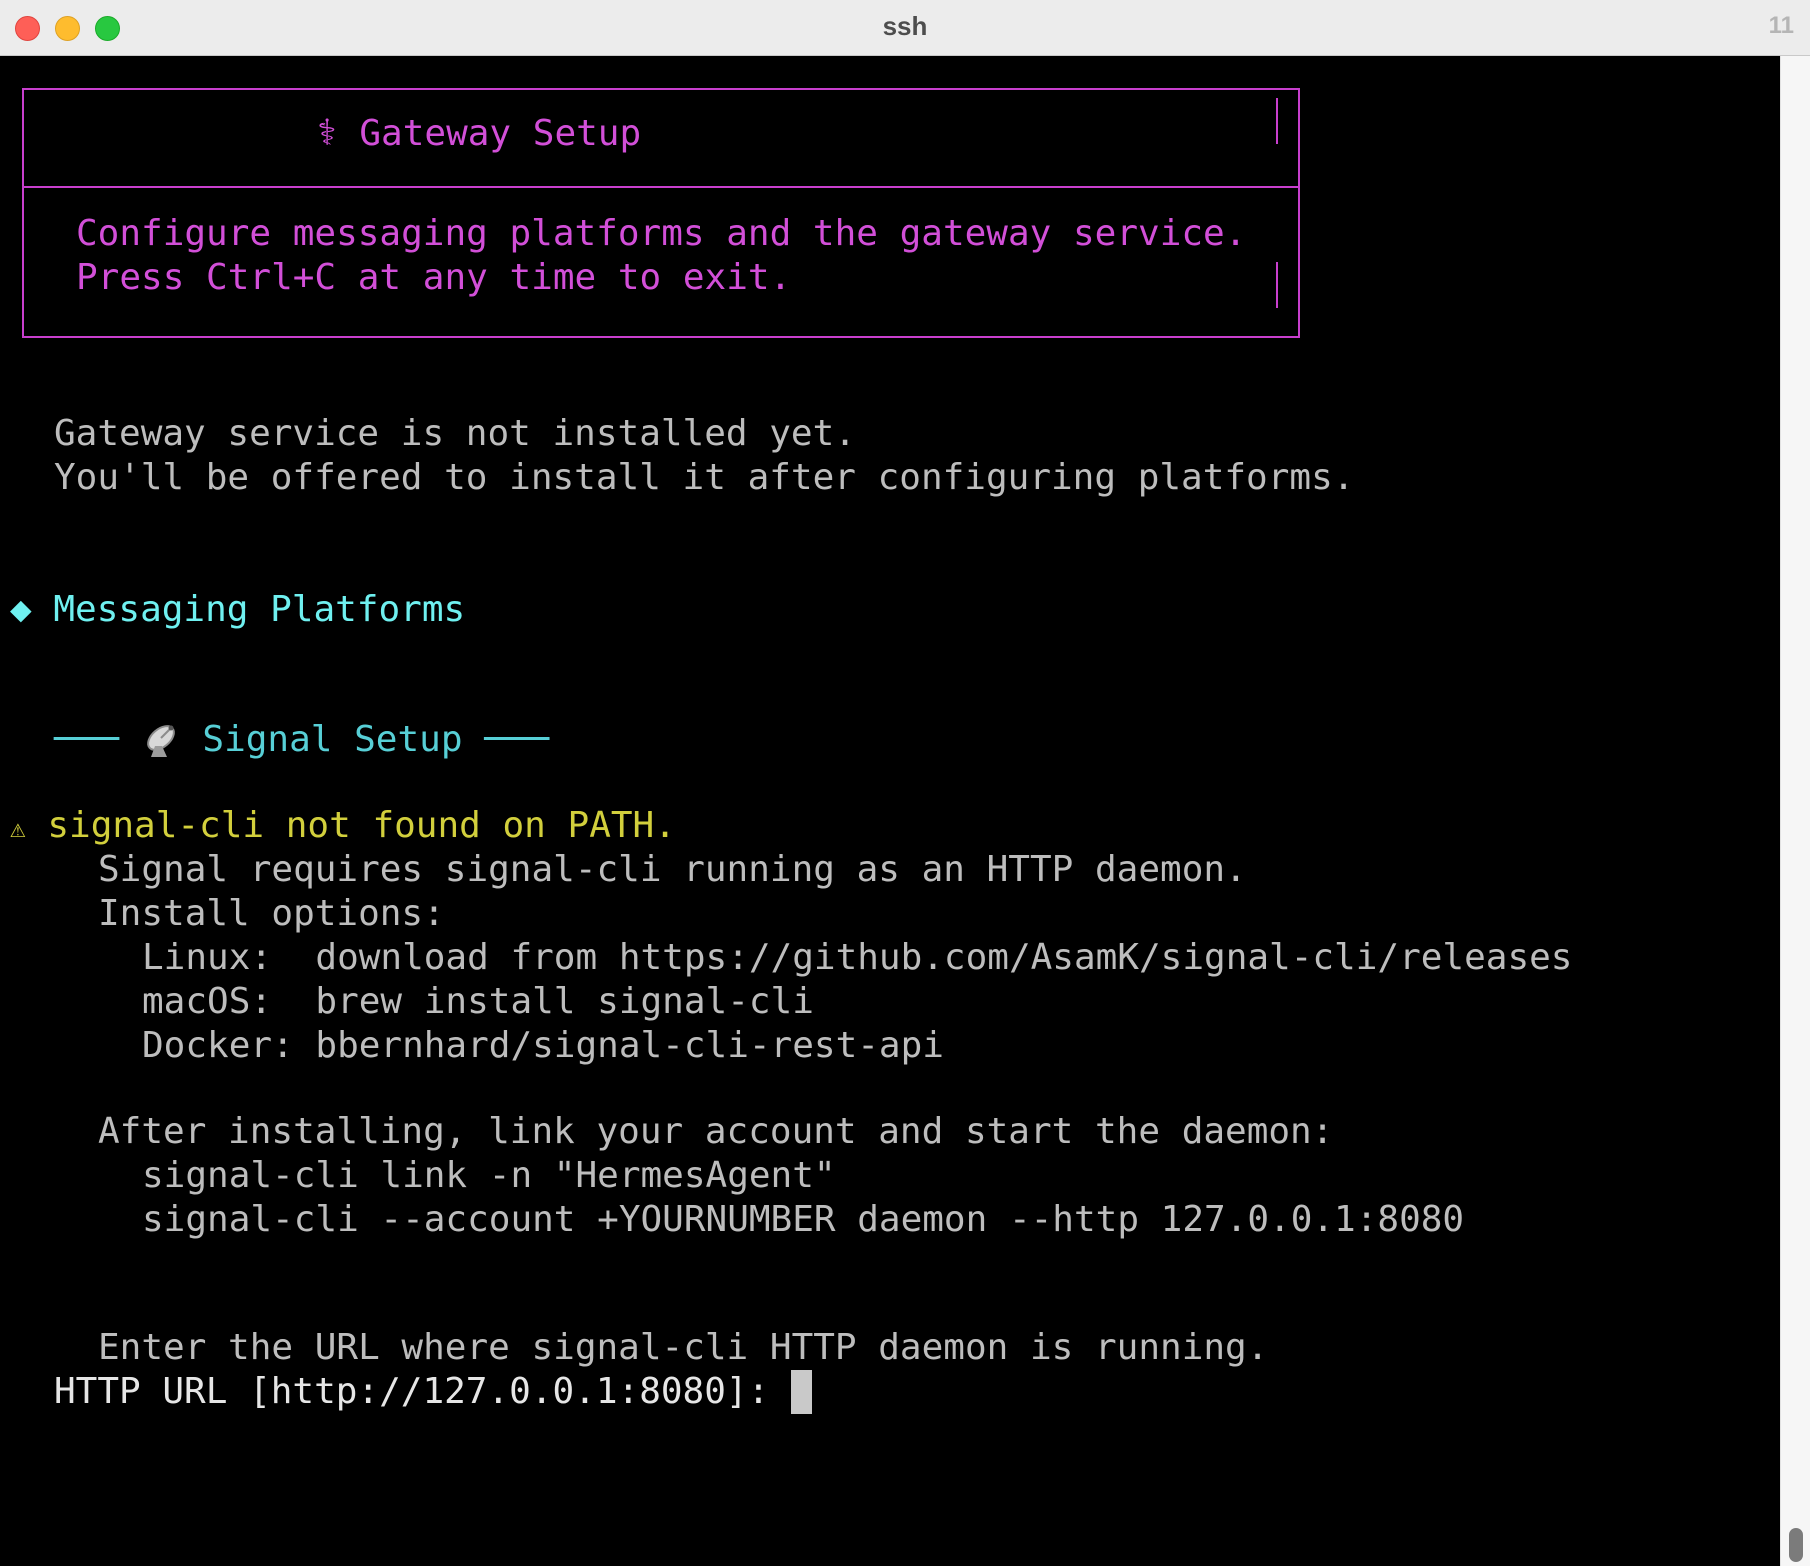 This screenshot has height=1566, width=1810. What do you see at coordinates (422, 1391) in the screenshot?
I see `prompt-label: HTTP URL [http://127.0.0.1:8080]:` at bounding box center [422, 1391].